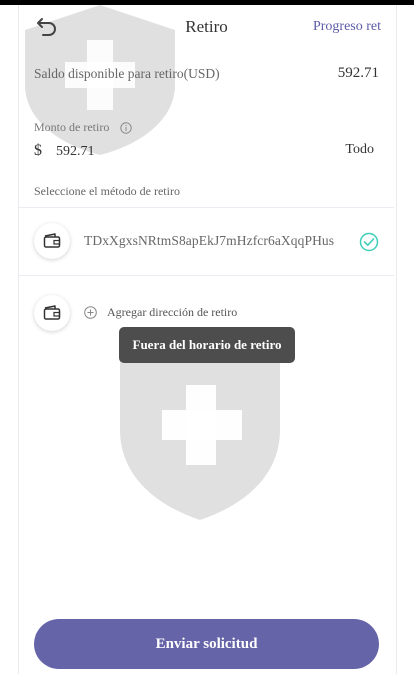 The image size is (414, 674). I want to click on wallet-address: TDxXgxsNRtmS8apEkJ7mHzfcr6aXqqPHus, so click(209, 240).